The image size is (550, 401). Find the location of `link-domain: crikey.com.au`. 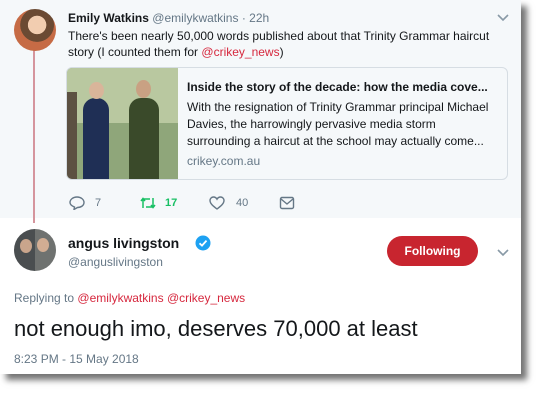

link-domain: crikey.com.au is located at coordinates (224, 161).